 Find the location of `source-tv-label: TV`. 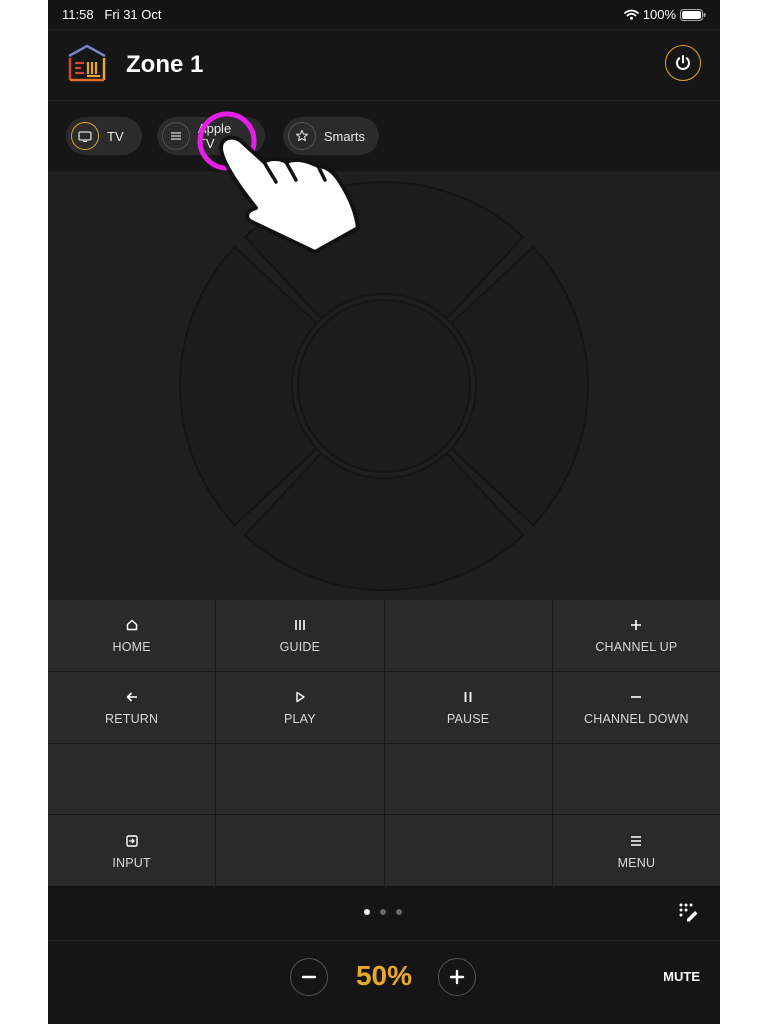

source-tv-label: TV is located at coordinates (115, 136).